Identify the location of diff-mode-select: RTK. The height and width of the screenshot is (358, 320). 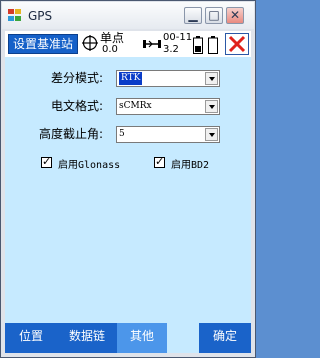
(168, 78).